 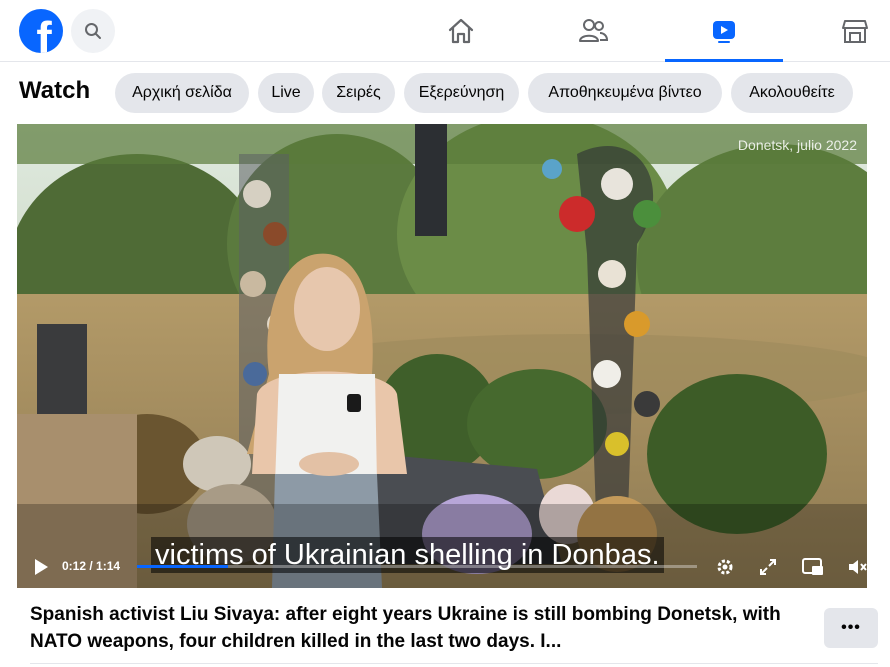 What do you see at coordinates (625, 93) in the screenshot?
I see `tab-saved-videos: Αποθηκευμένα βίντεο` at bounding box center [625, 93].